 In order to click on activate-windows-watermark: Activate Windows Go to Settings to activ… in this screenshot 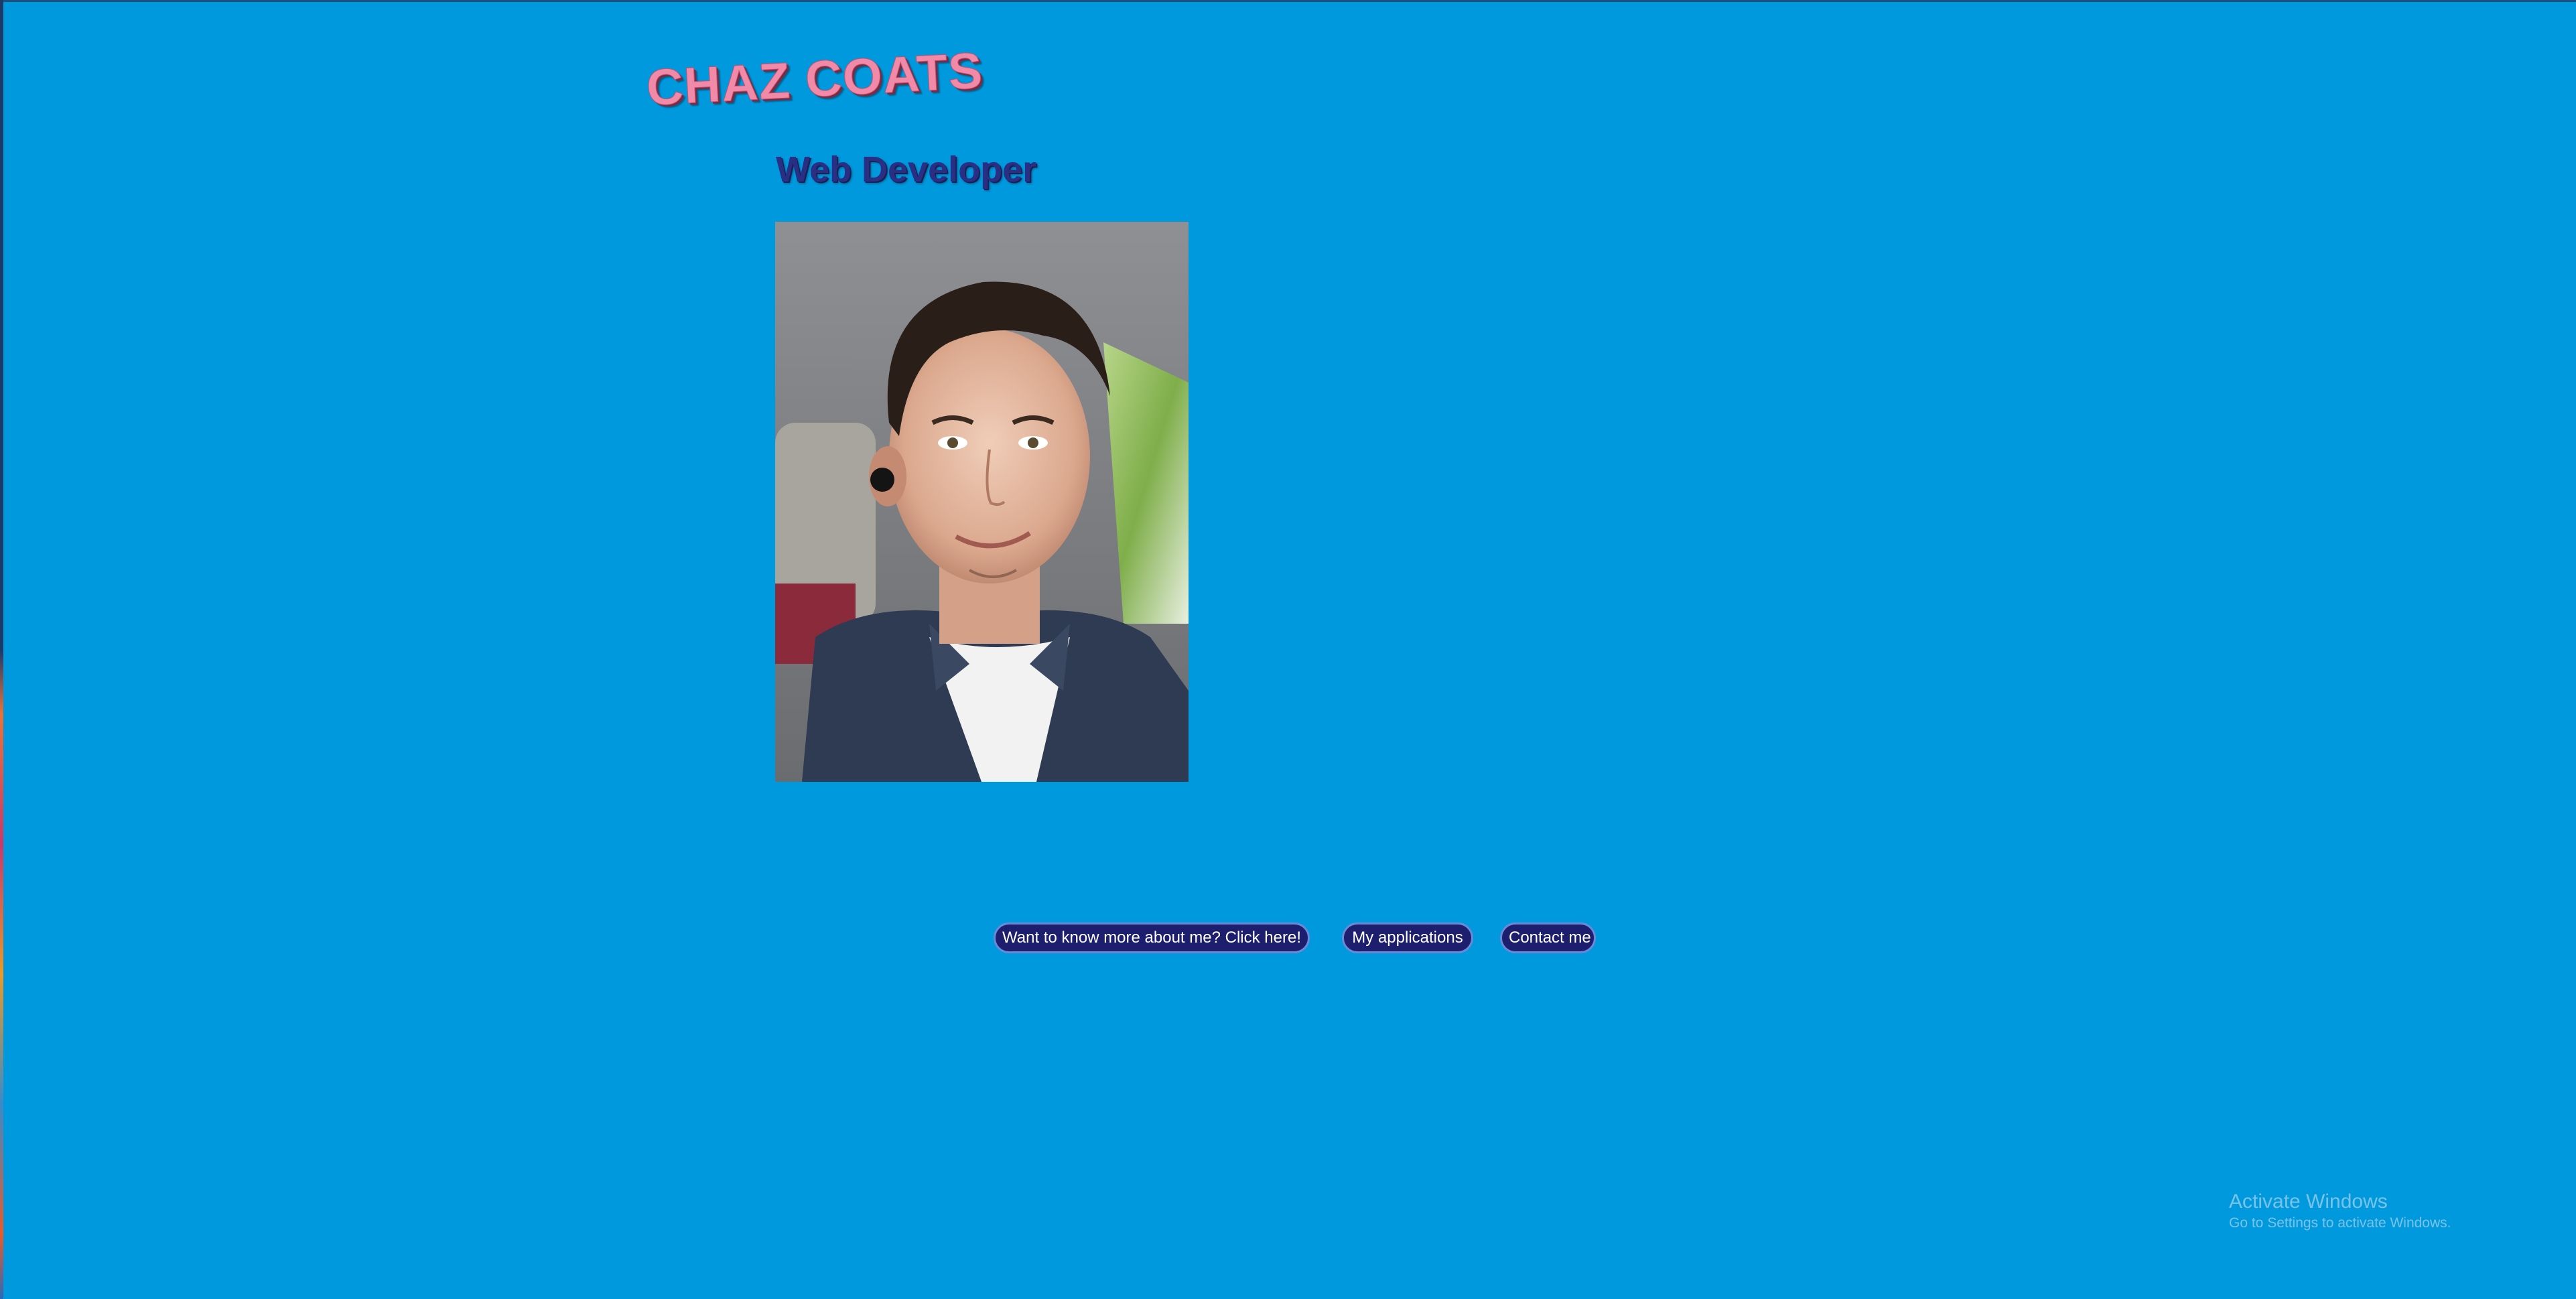, I will do `click(2340, 1211)`.